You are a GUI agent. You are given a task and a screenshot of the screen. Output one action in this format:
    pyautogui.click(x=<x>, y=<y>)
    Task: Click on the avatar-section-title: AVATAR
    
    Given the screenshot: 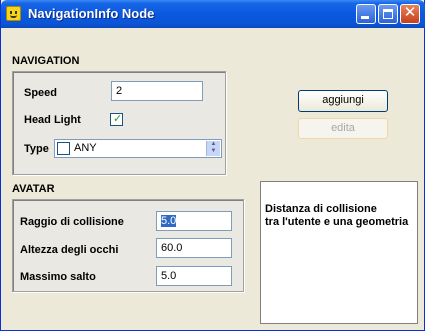 What is the action you would take?
    pyautogui.click(x=33, y=189)
    